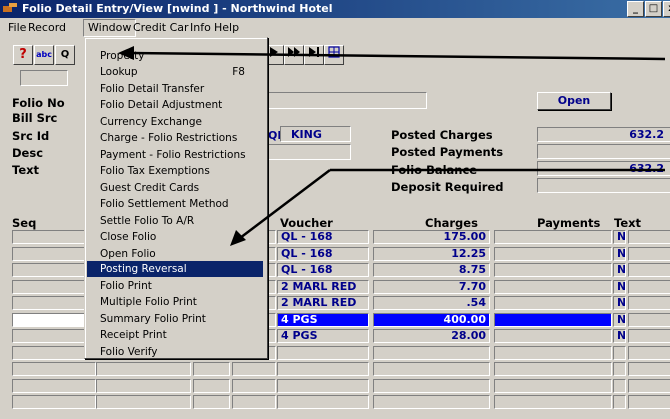 The height and width of the screenshot is (419, 670). Describe the element at coordinates (175, 302) in the screenshot. I see `menu-item-multiple-folio-print: Multiple Folio Print` at that location.